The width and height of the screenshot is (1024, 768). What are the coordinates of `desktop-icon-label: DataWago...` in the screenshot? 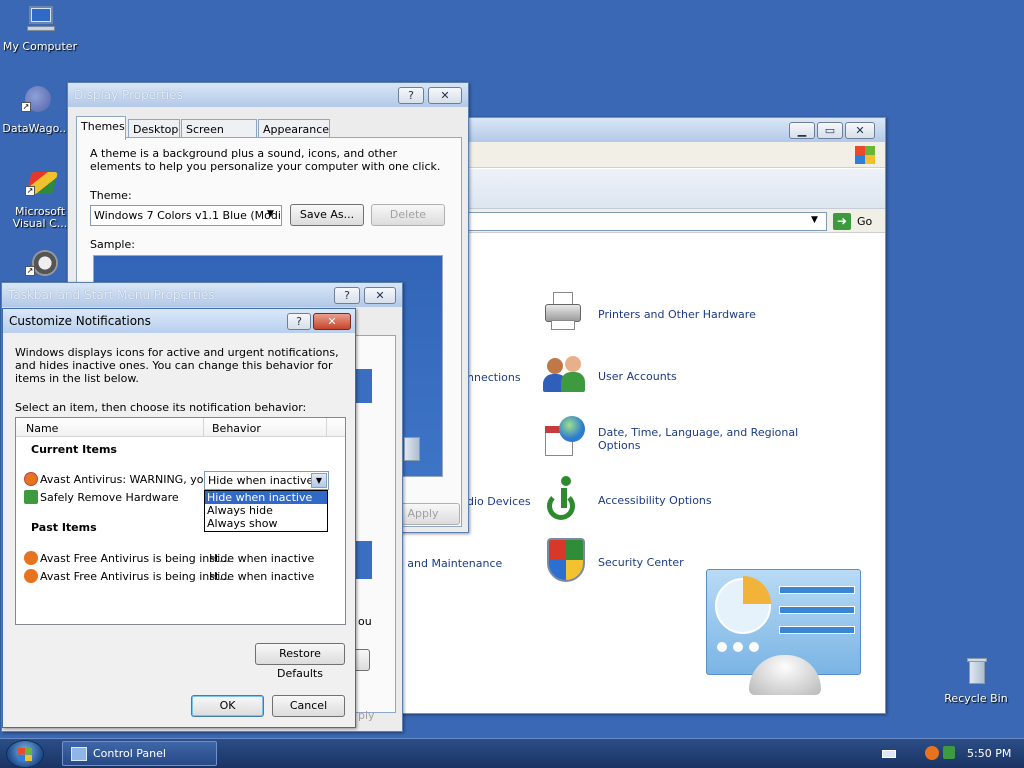 It's located at (36, 128).